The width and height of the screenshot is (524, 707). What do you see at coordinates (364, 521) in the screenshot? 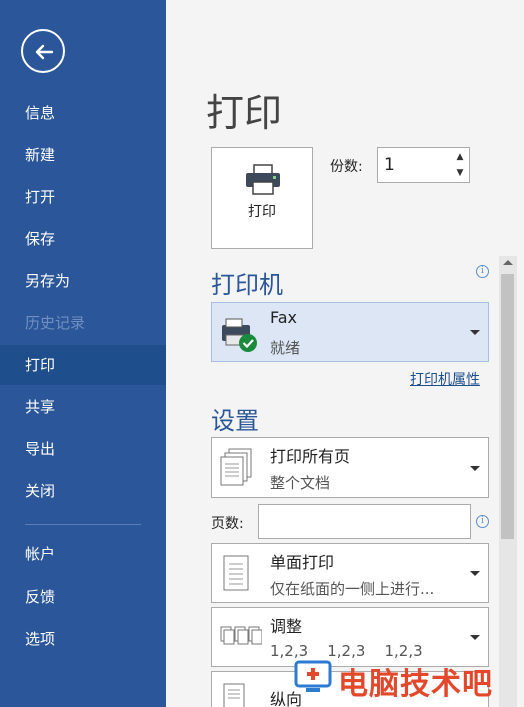
I see `pages-input` at bounding box center [364, 521].